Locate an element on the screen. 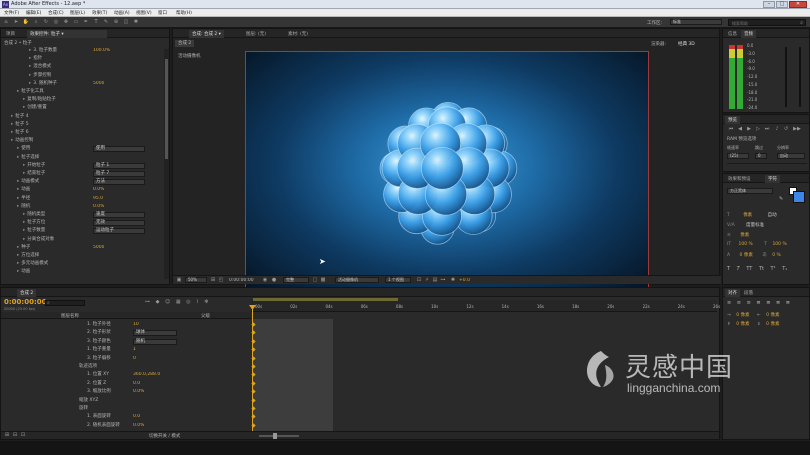 Image resolution: width=810 pixels, height=455 pixels. tab-paragraph: 段落 is located at coordinates (748, 293).